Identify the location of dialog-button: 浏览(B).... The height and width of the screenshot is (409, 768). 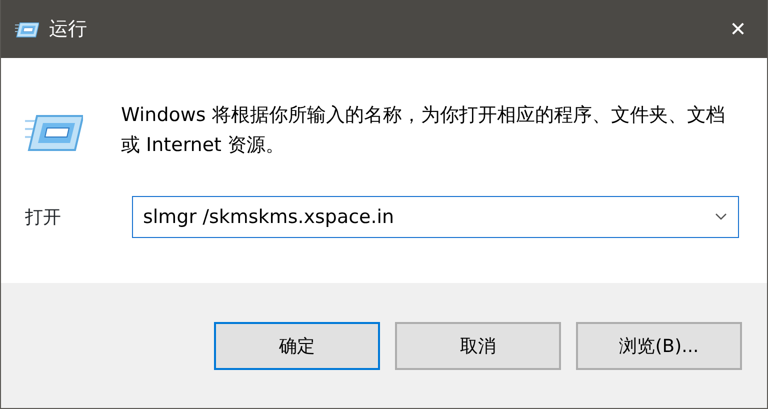
(659, 346).